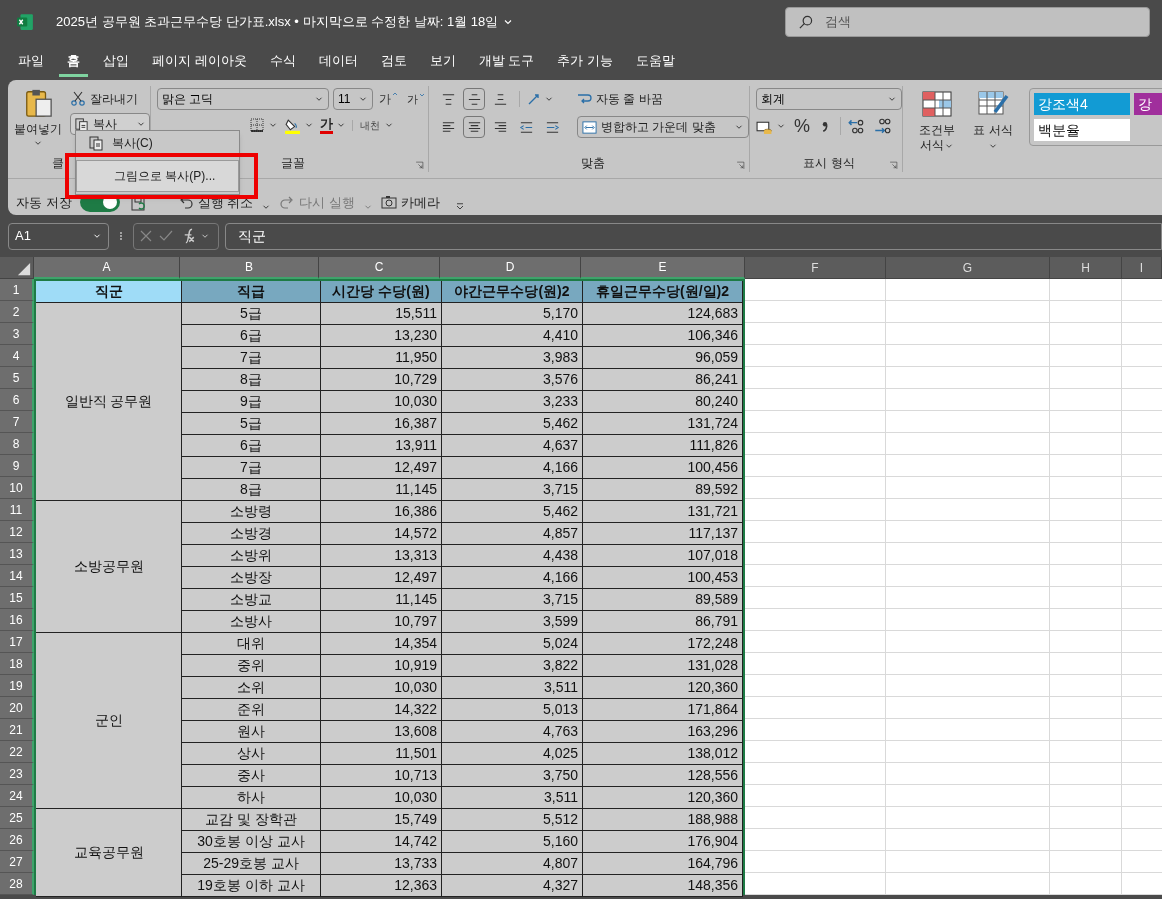  What do you see at coordinates (663, 534) in the screenshot?
I see `table-cell: 117,137` at bounding box center [663, 534].